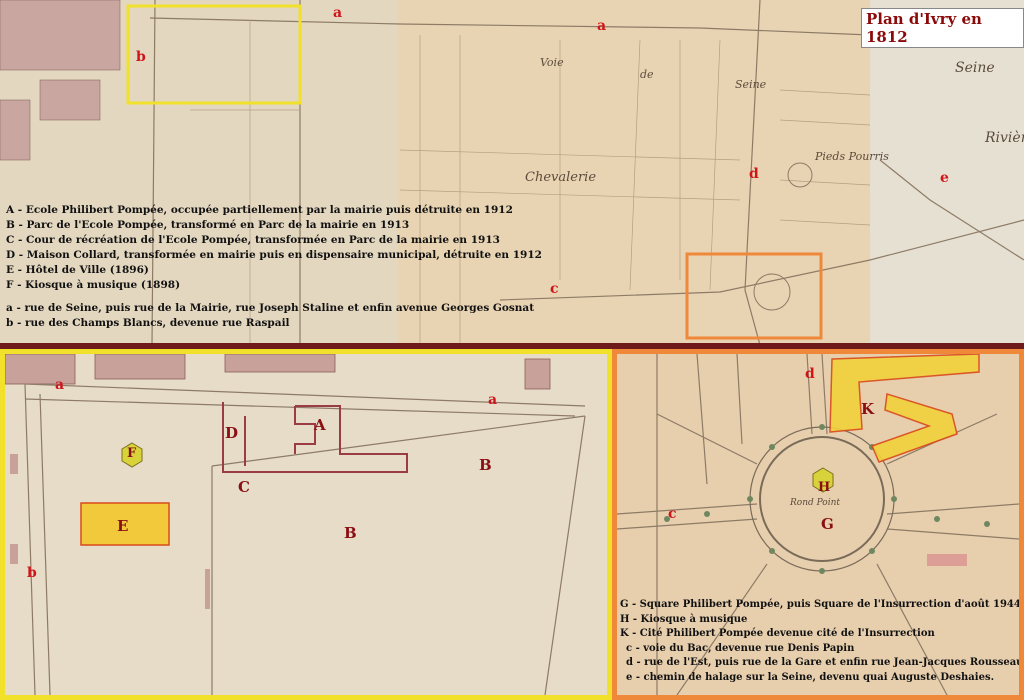  I want to click on zoom-road-label-a-2: a, so click(493, 400).